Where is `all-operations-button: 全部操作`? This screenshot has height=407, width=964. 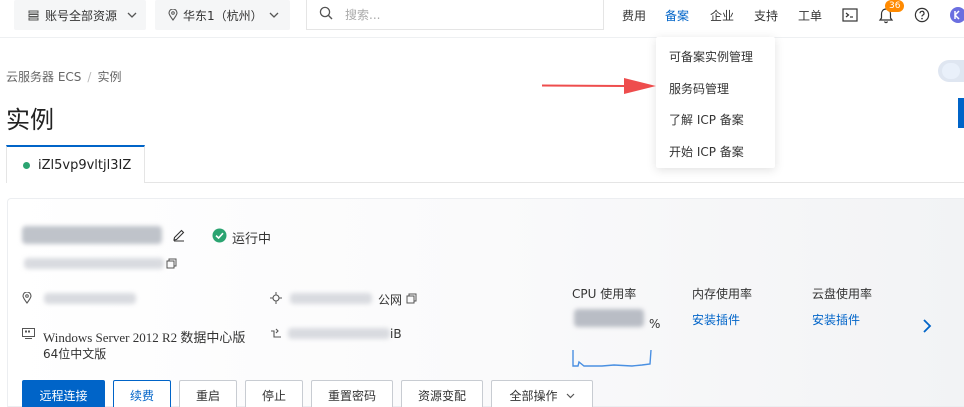 all-operations-button: 全部操作 is located at coordinates (542, 393).